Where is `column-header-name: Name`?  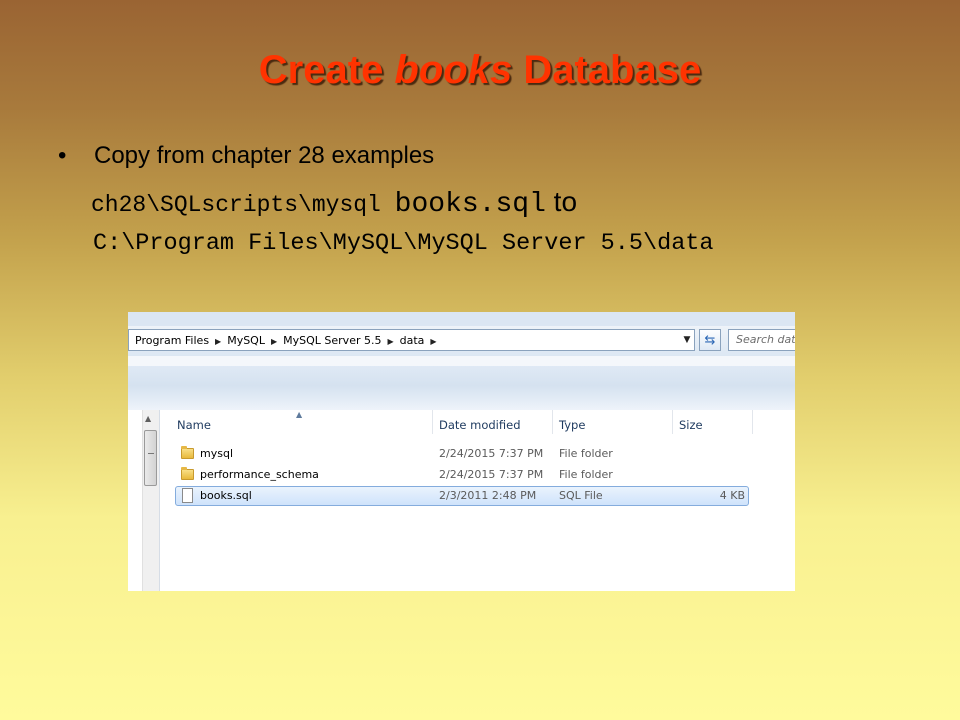
column-header-name: Name is located at coordinates (301, 422).